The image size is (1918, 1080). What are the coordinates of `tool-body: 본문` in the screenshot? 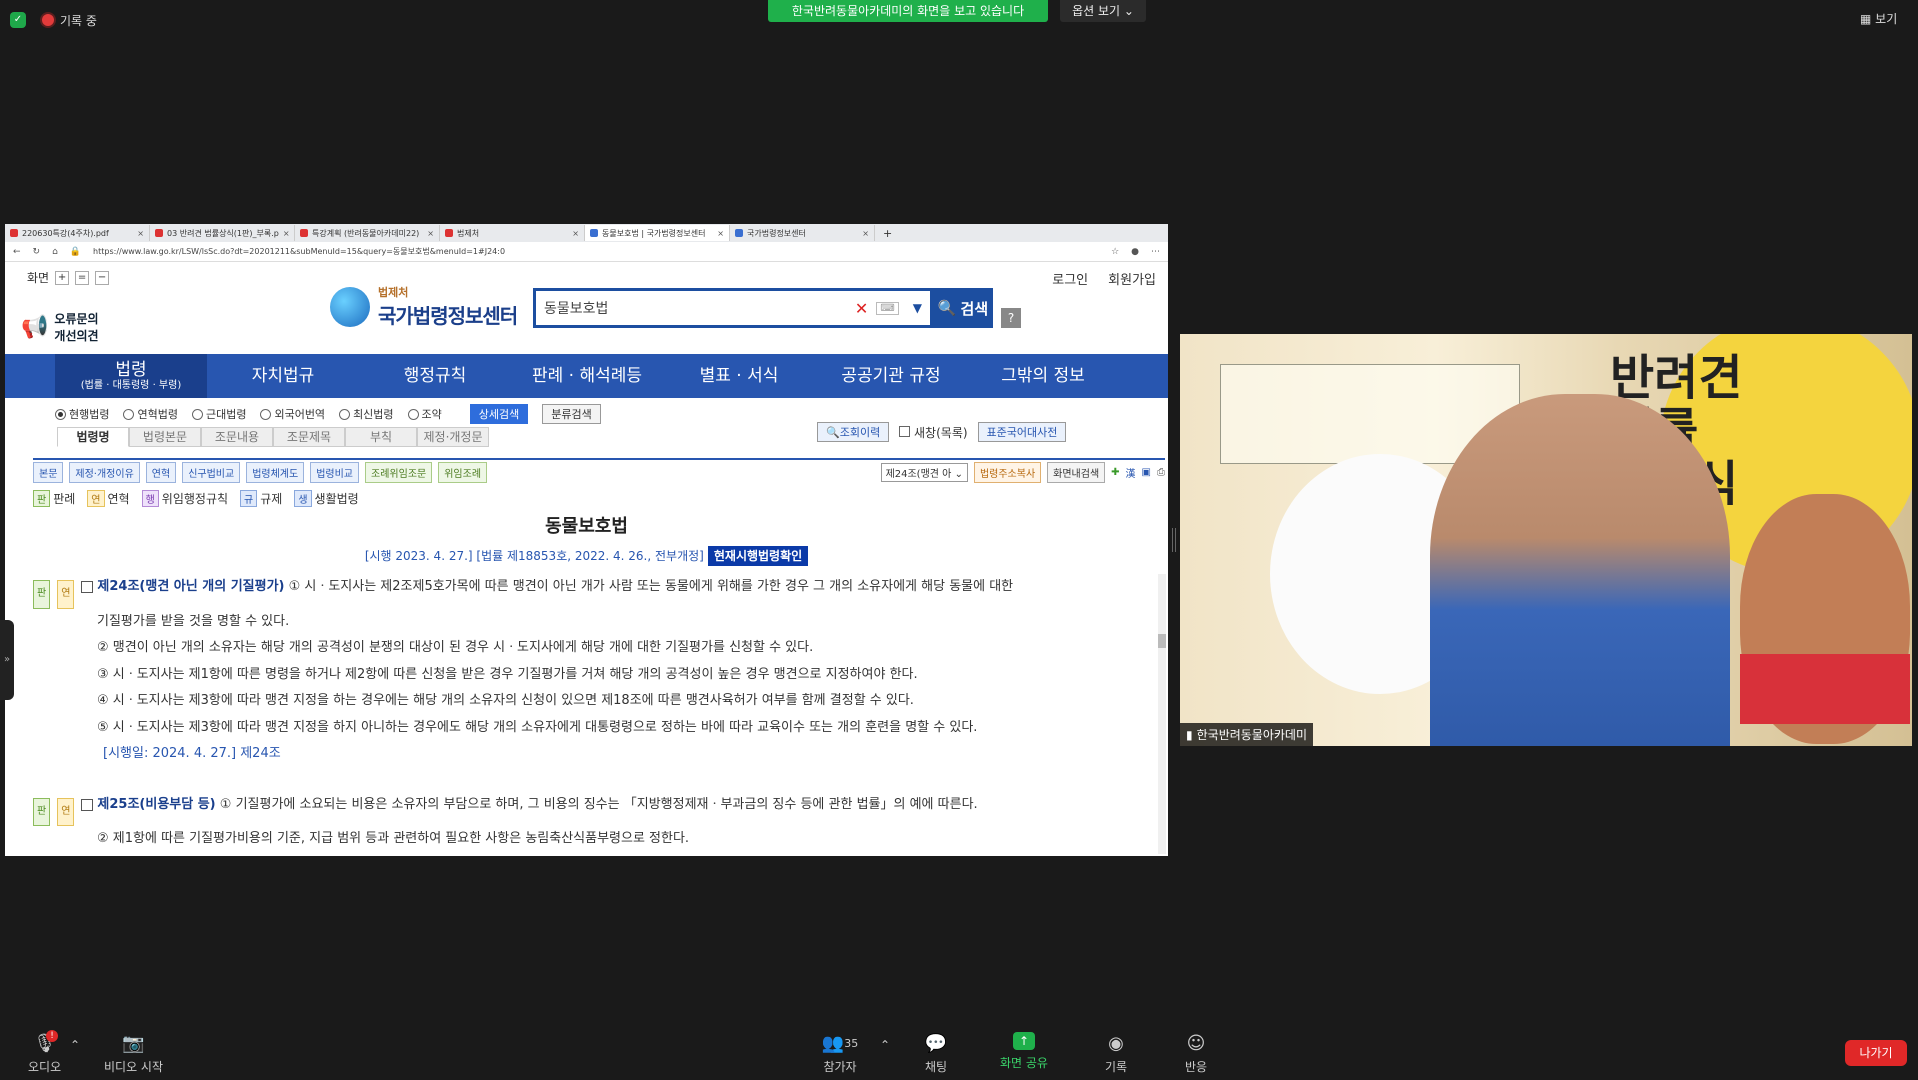 It's located at (48, 472).